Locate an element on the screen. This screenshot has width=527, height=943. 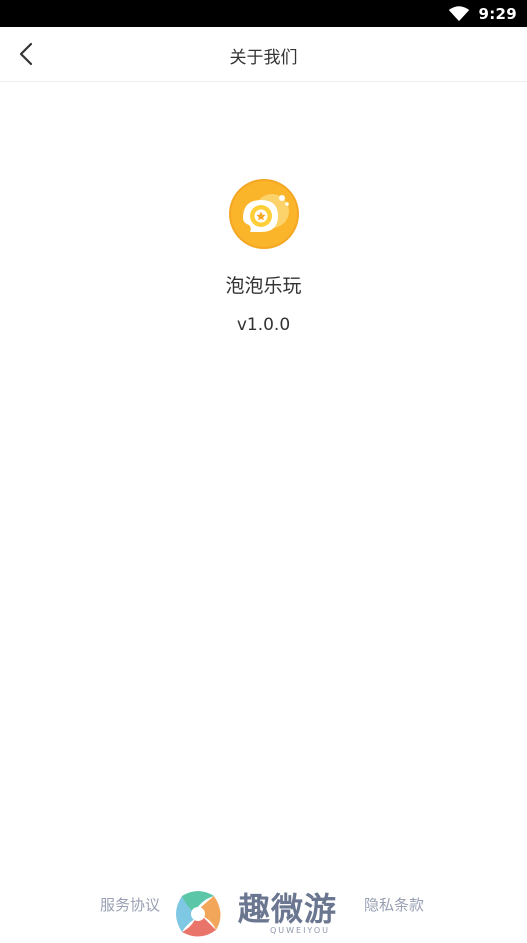
page-title: 关于我们 is located at coordinates (263, 58).